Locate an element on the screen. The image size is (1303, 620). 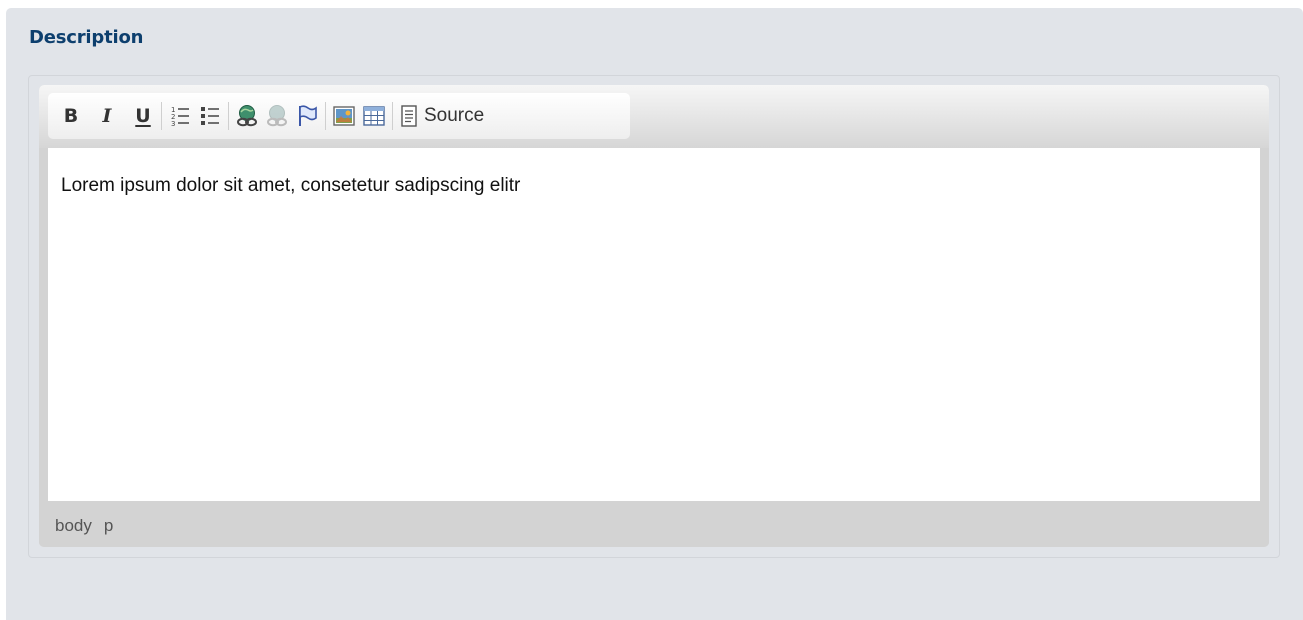
image-button is located at coordinates (344, 116).